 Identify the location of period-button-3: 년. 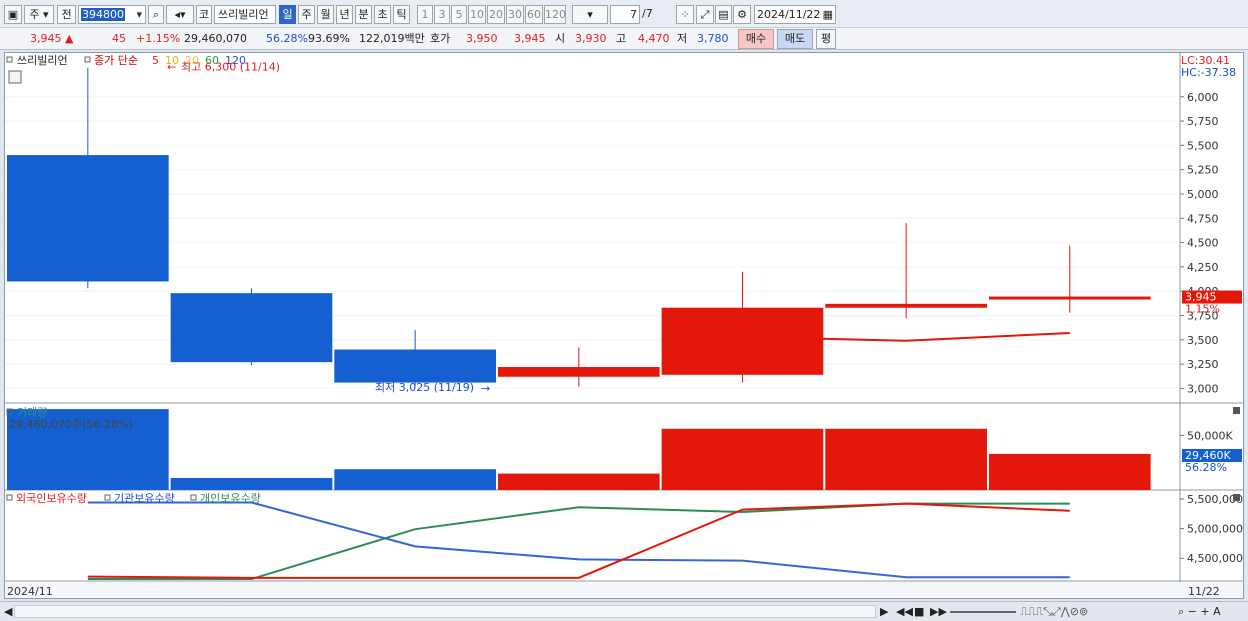
(344, 14).